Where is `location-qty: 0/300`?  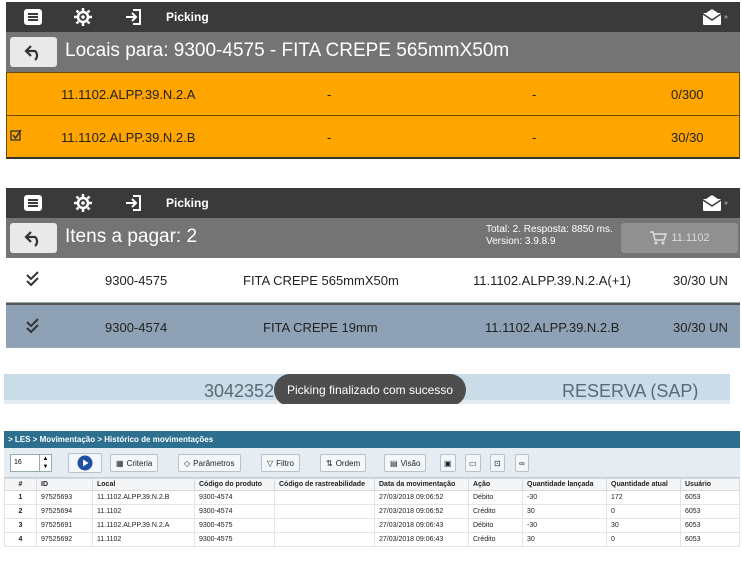
location-qty: 0/300 is located at coordinates (687, 94).